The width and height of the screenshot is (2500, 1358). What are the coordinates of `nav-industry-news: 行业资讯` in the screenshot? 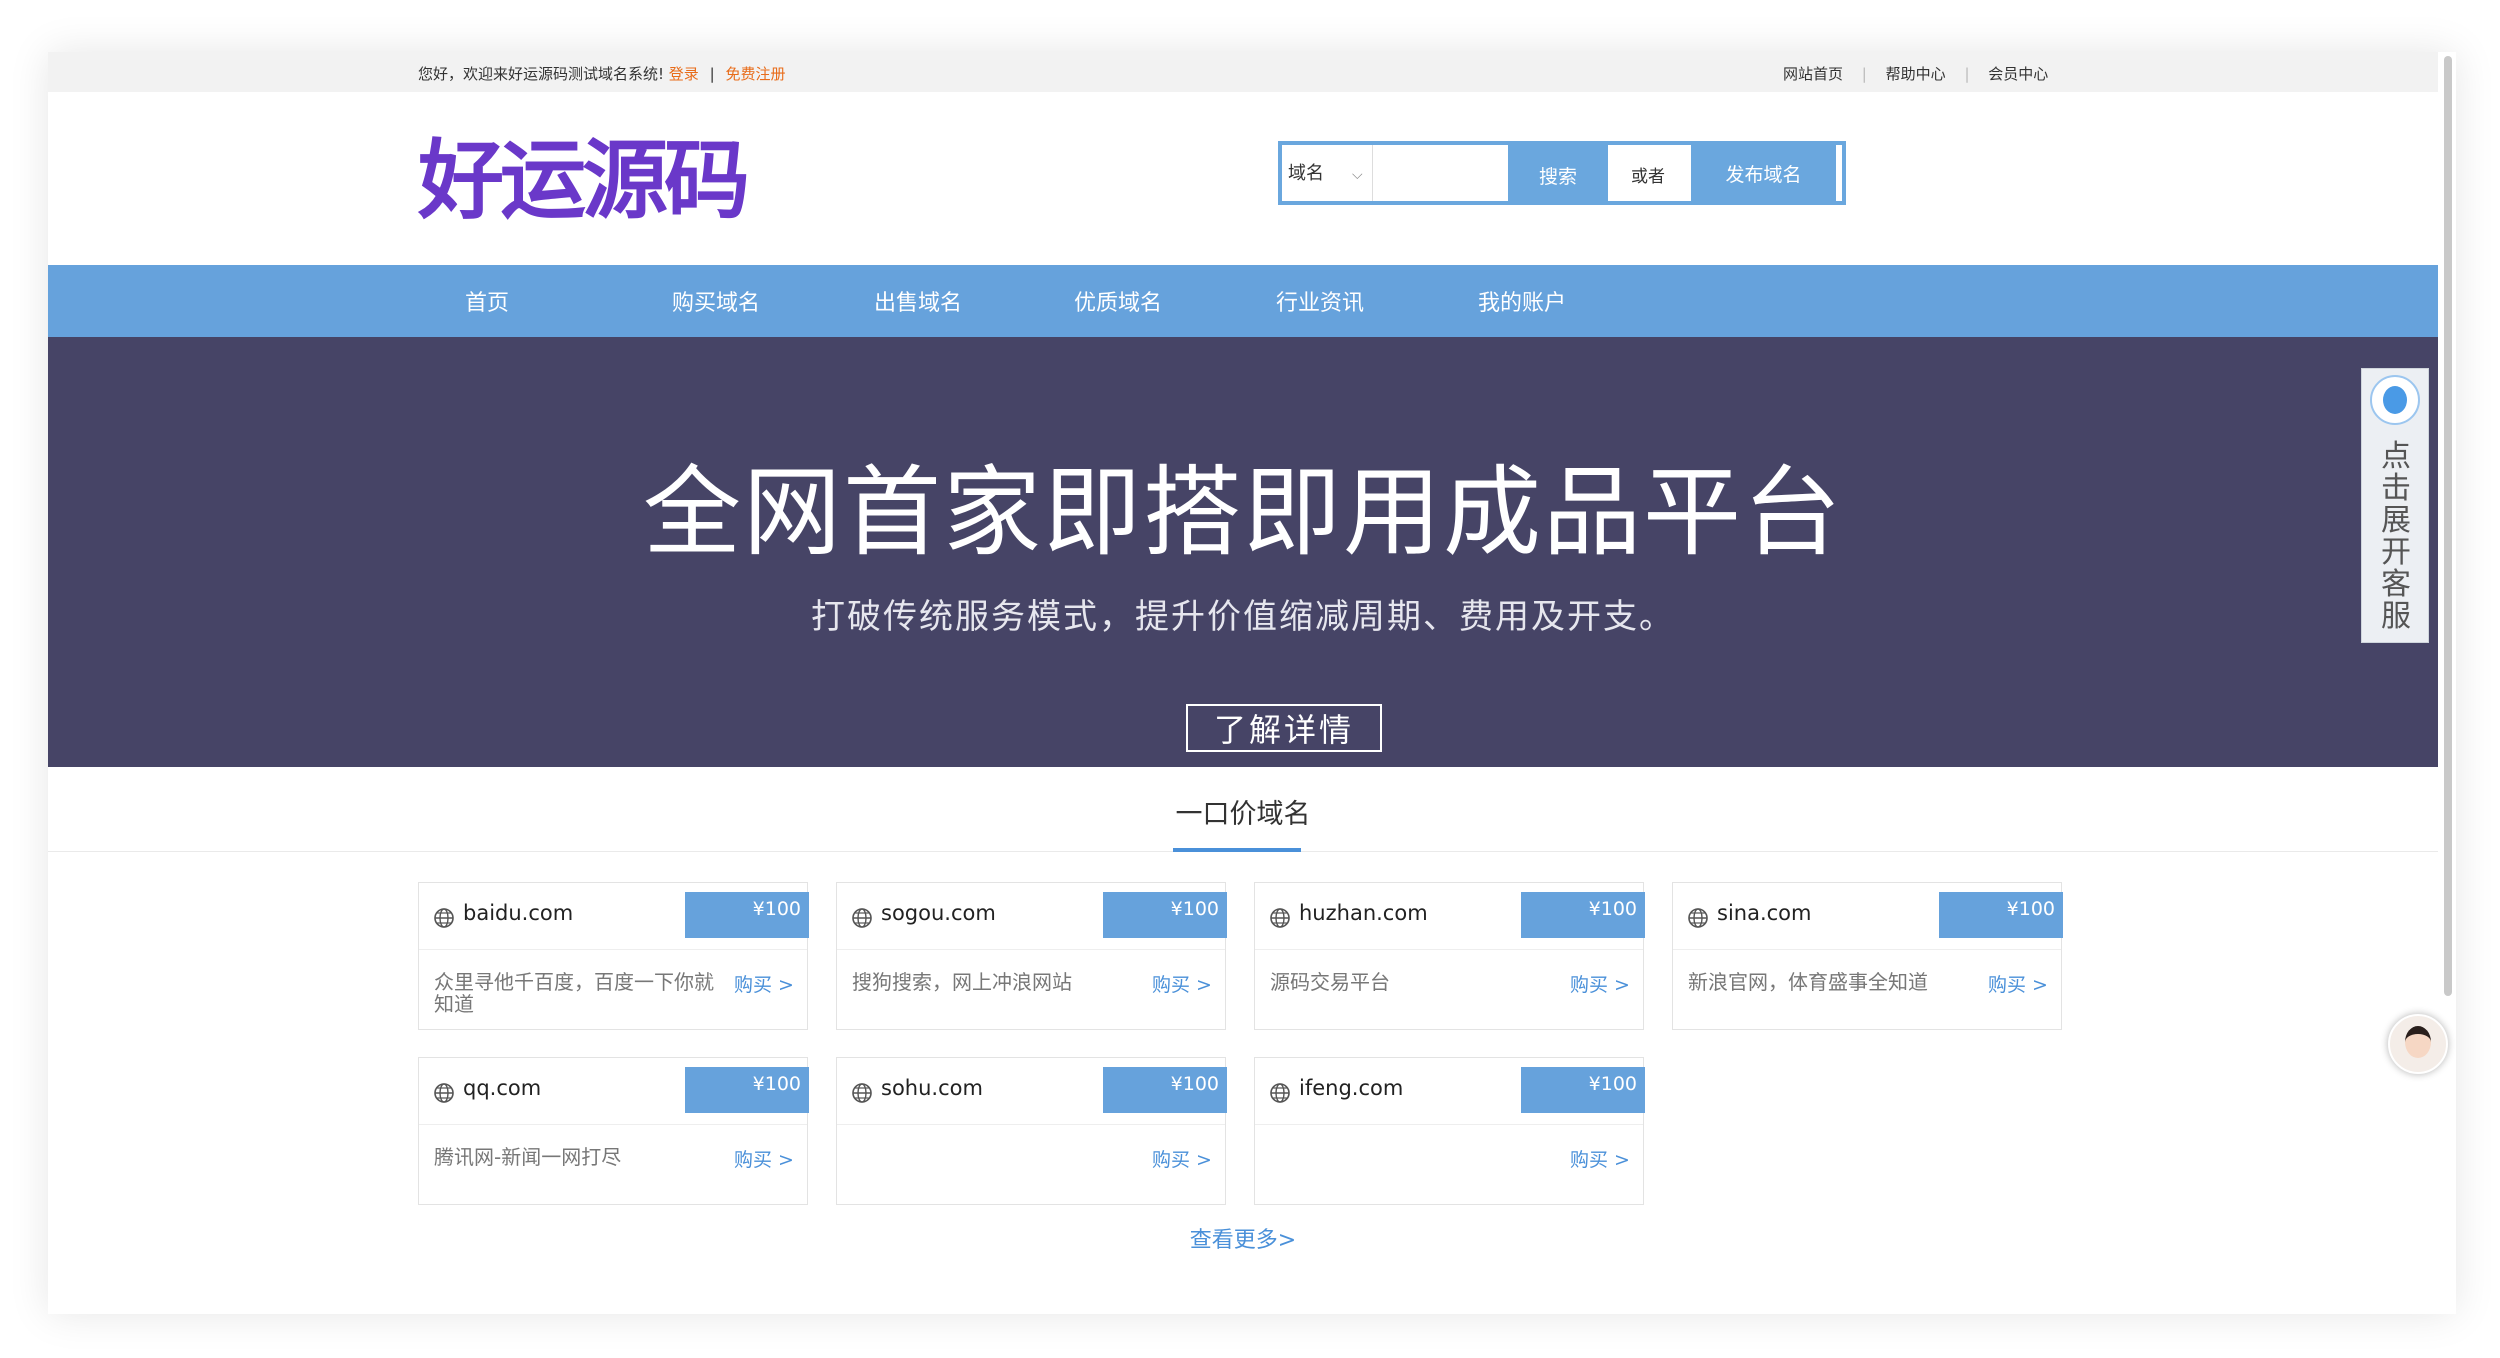 It's located at (1320, 301).